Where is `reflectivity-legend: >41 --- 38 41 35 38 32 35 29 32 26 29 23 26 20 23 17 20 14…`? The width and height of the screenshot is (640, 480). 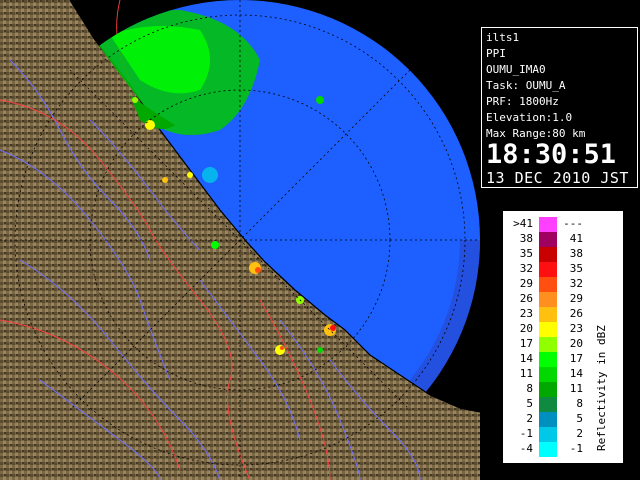 reflectivity-legend: >41 --- 38 41 35 38 32 35 29 32 26 29 23 26 20 23 17 20 14… is located at coordinates (563, 337).